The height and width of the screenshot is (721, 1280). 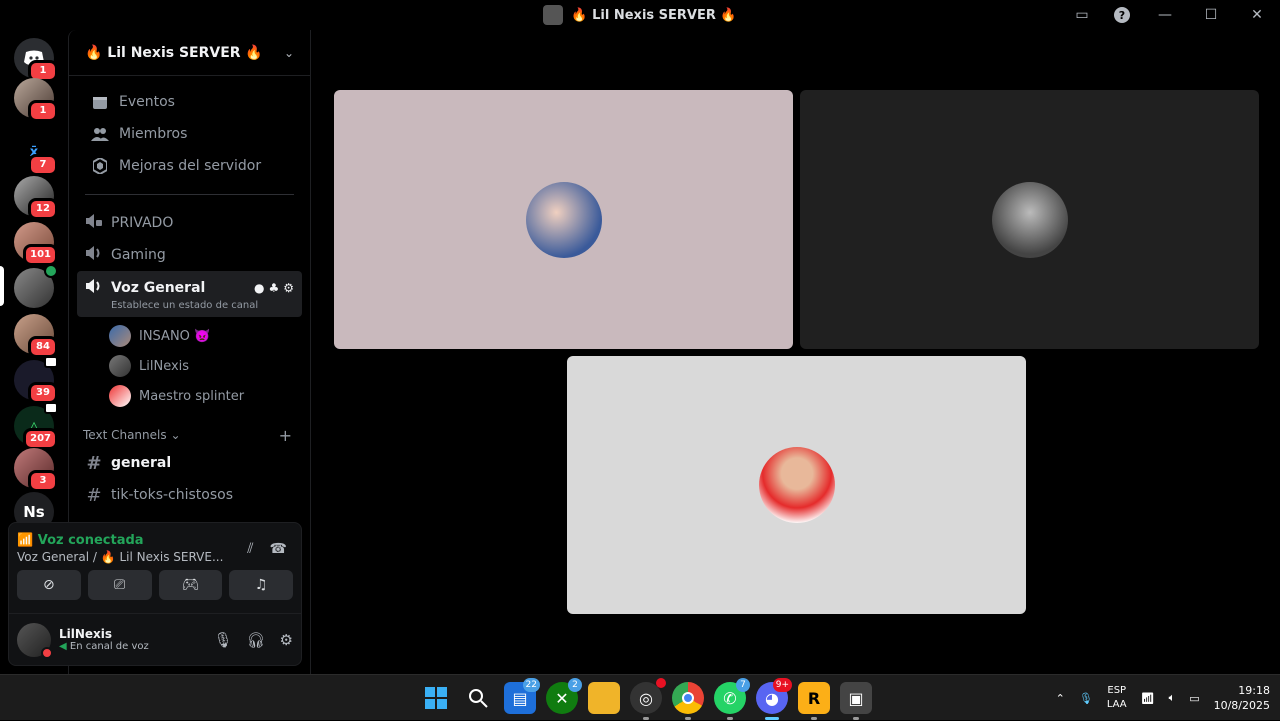 What do you see at coordinates (94, 288) in the screenshot?
I see `speaker-icon` at bounding box center [94, 288].